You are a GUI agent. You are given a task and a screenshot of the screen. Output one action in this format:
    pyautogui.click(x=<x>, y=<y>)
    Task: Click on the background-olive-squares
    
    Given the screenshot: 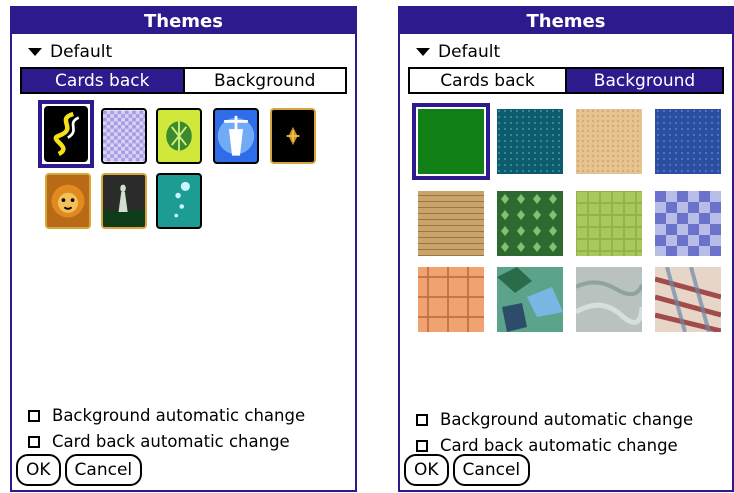 What is the action you would take?
    pyautogui.click(x=609, y=223)
    